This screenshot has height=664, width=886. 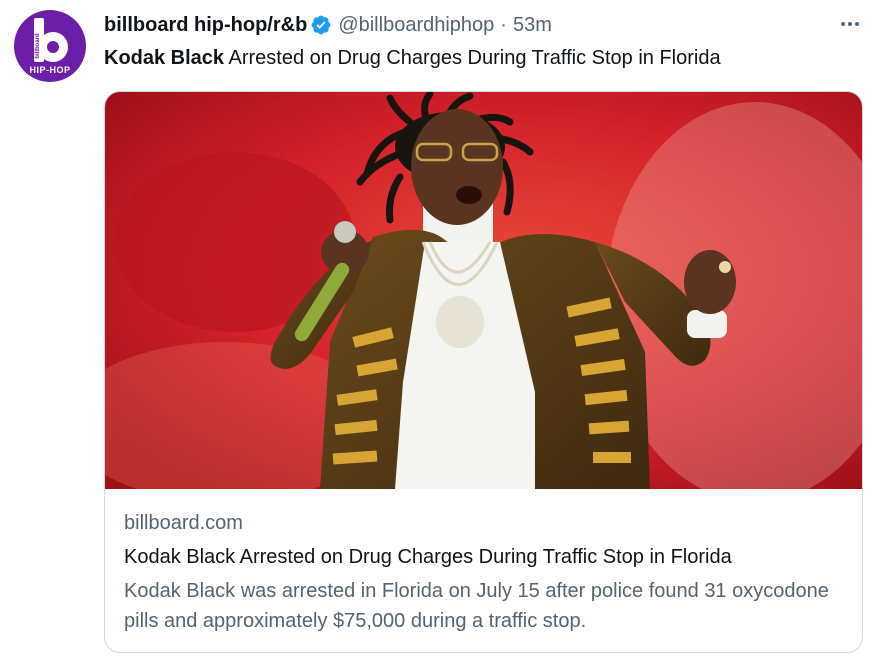 I want to click on verified-badge-icon, so click(x=321, y=25).